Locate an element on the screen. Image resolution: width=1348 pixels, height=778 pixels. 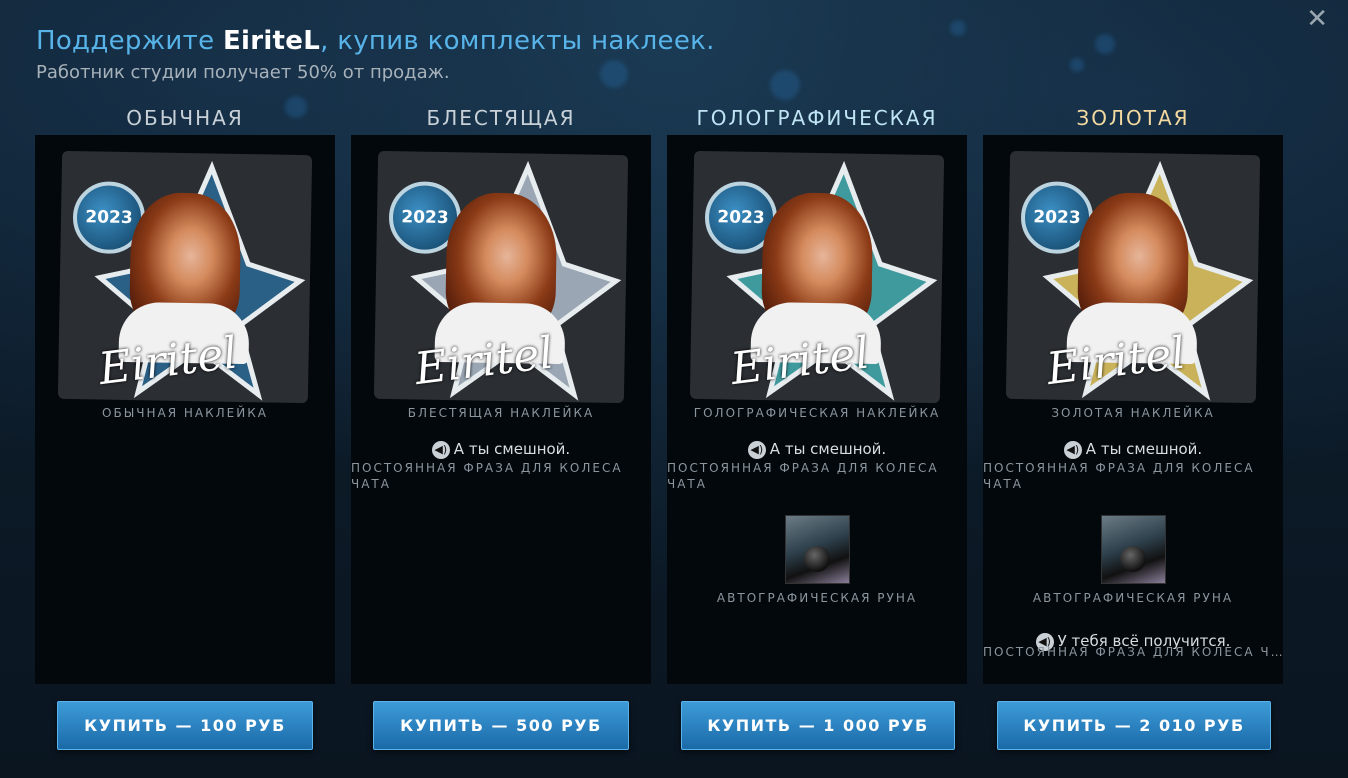
buy-button-shiny: КУПИТЬ — 500 РУБ is located at coordinates (501, 725).